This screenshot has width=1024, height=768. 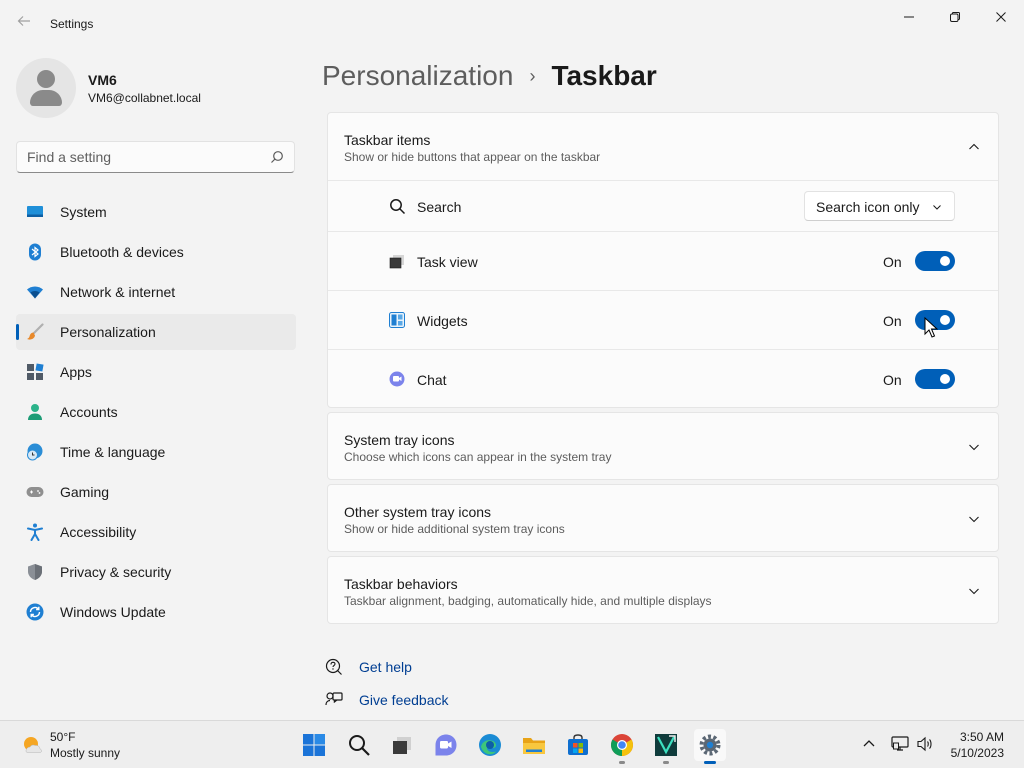 I want to click on sidebar-item-personalization: Personalization, so click(x=156, y=332).